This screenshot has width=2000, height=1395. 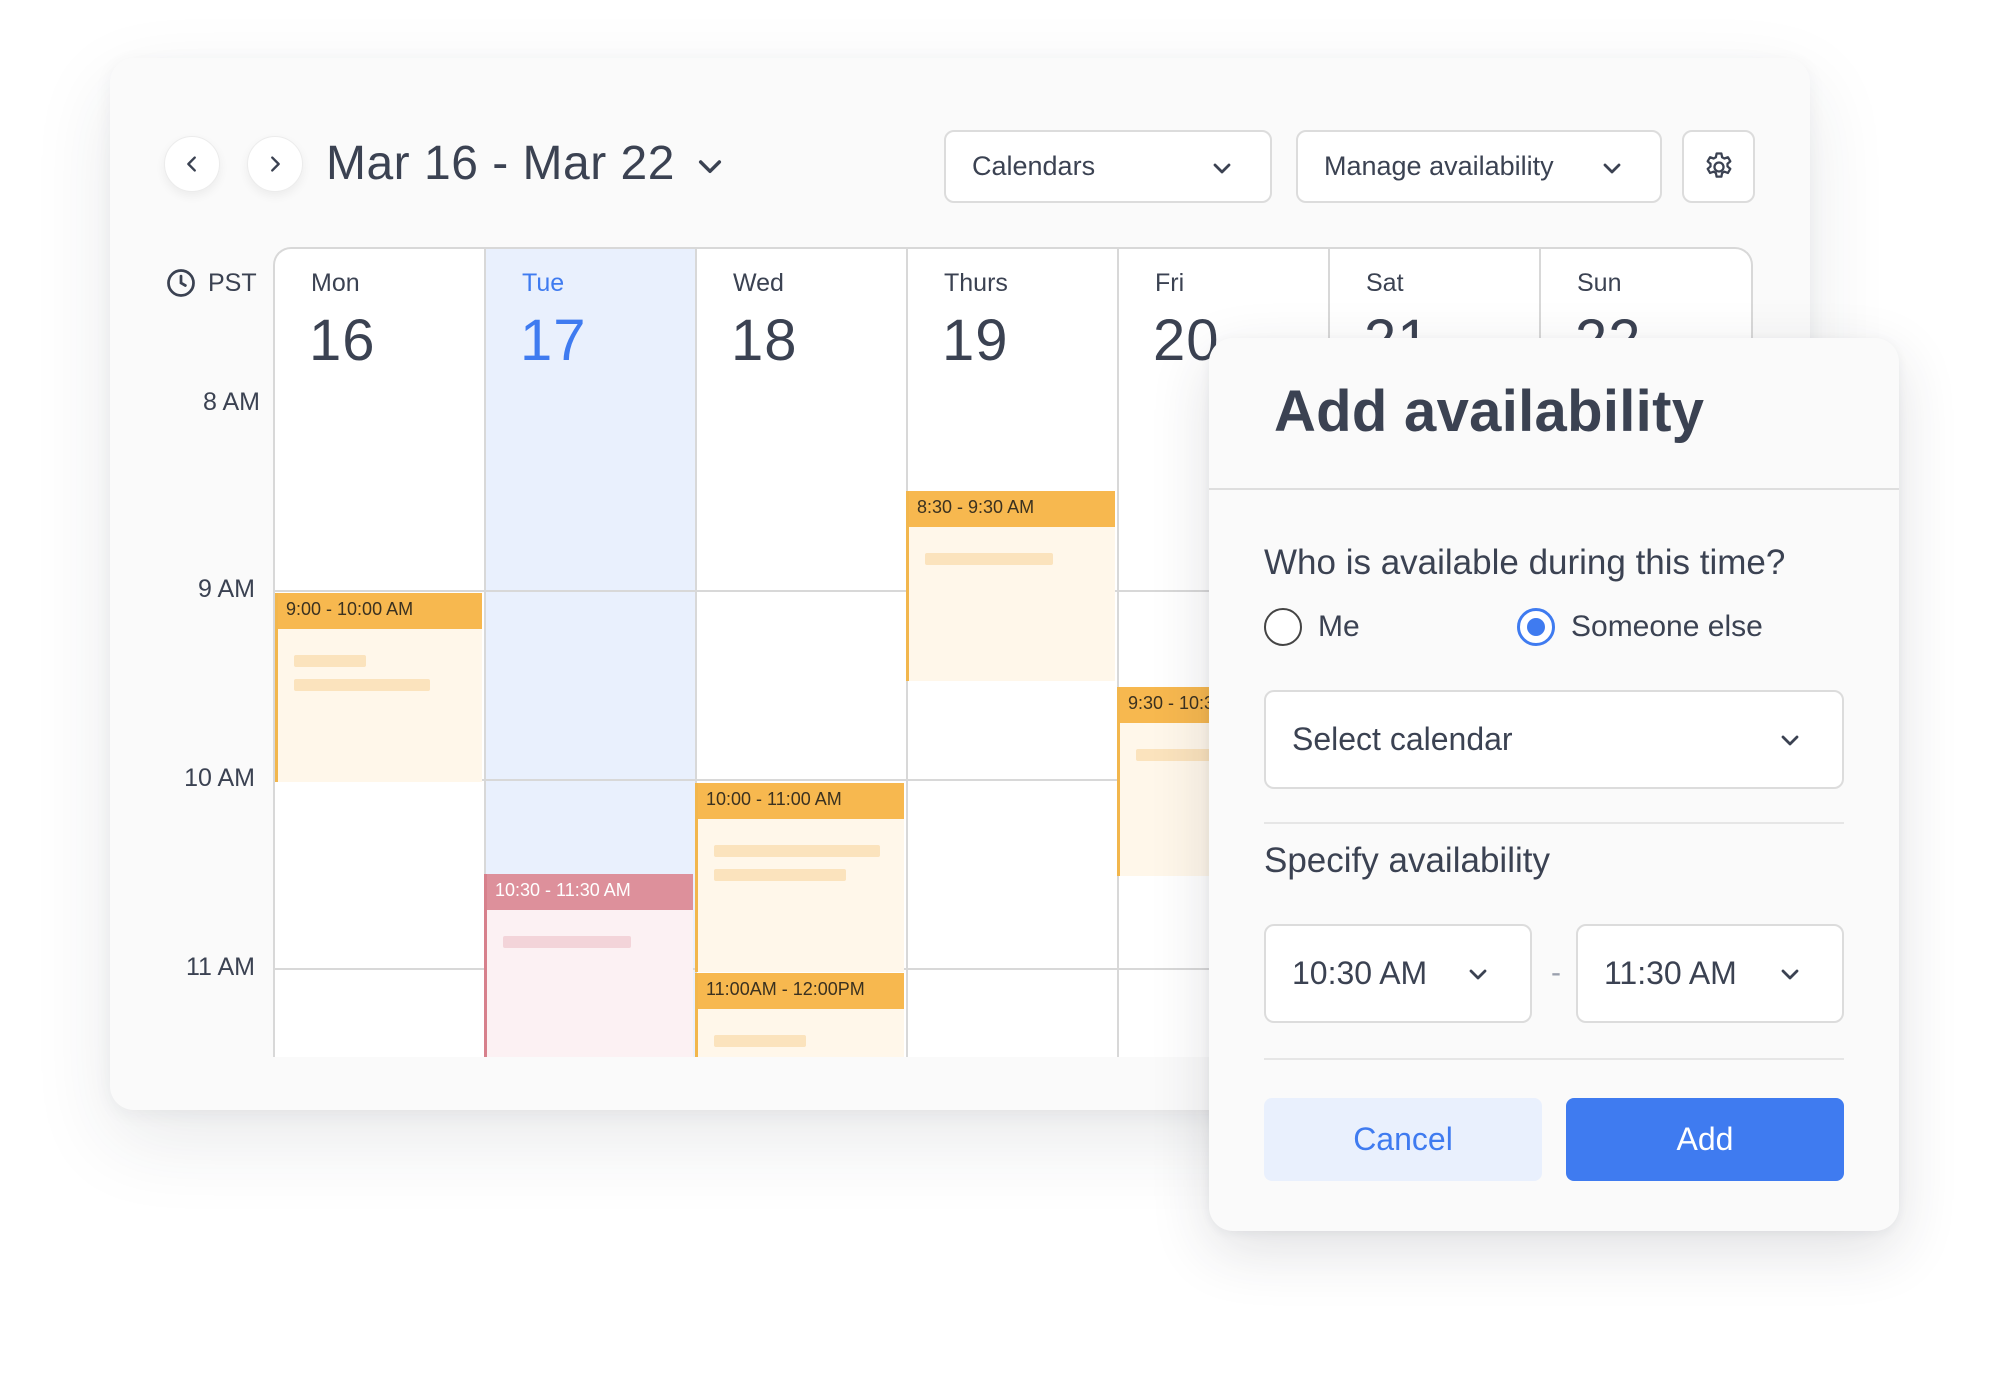 What do you see at coordinates (220, 967) in the screenshot?
I see `hour-label: 11 AM` at bounding box center [220, 967].